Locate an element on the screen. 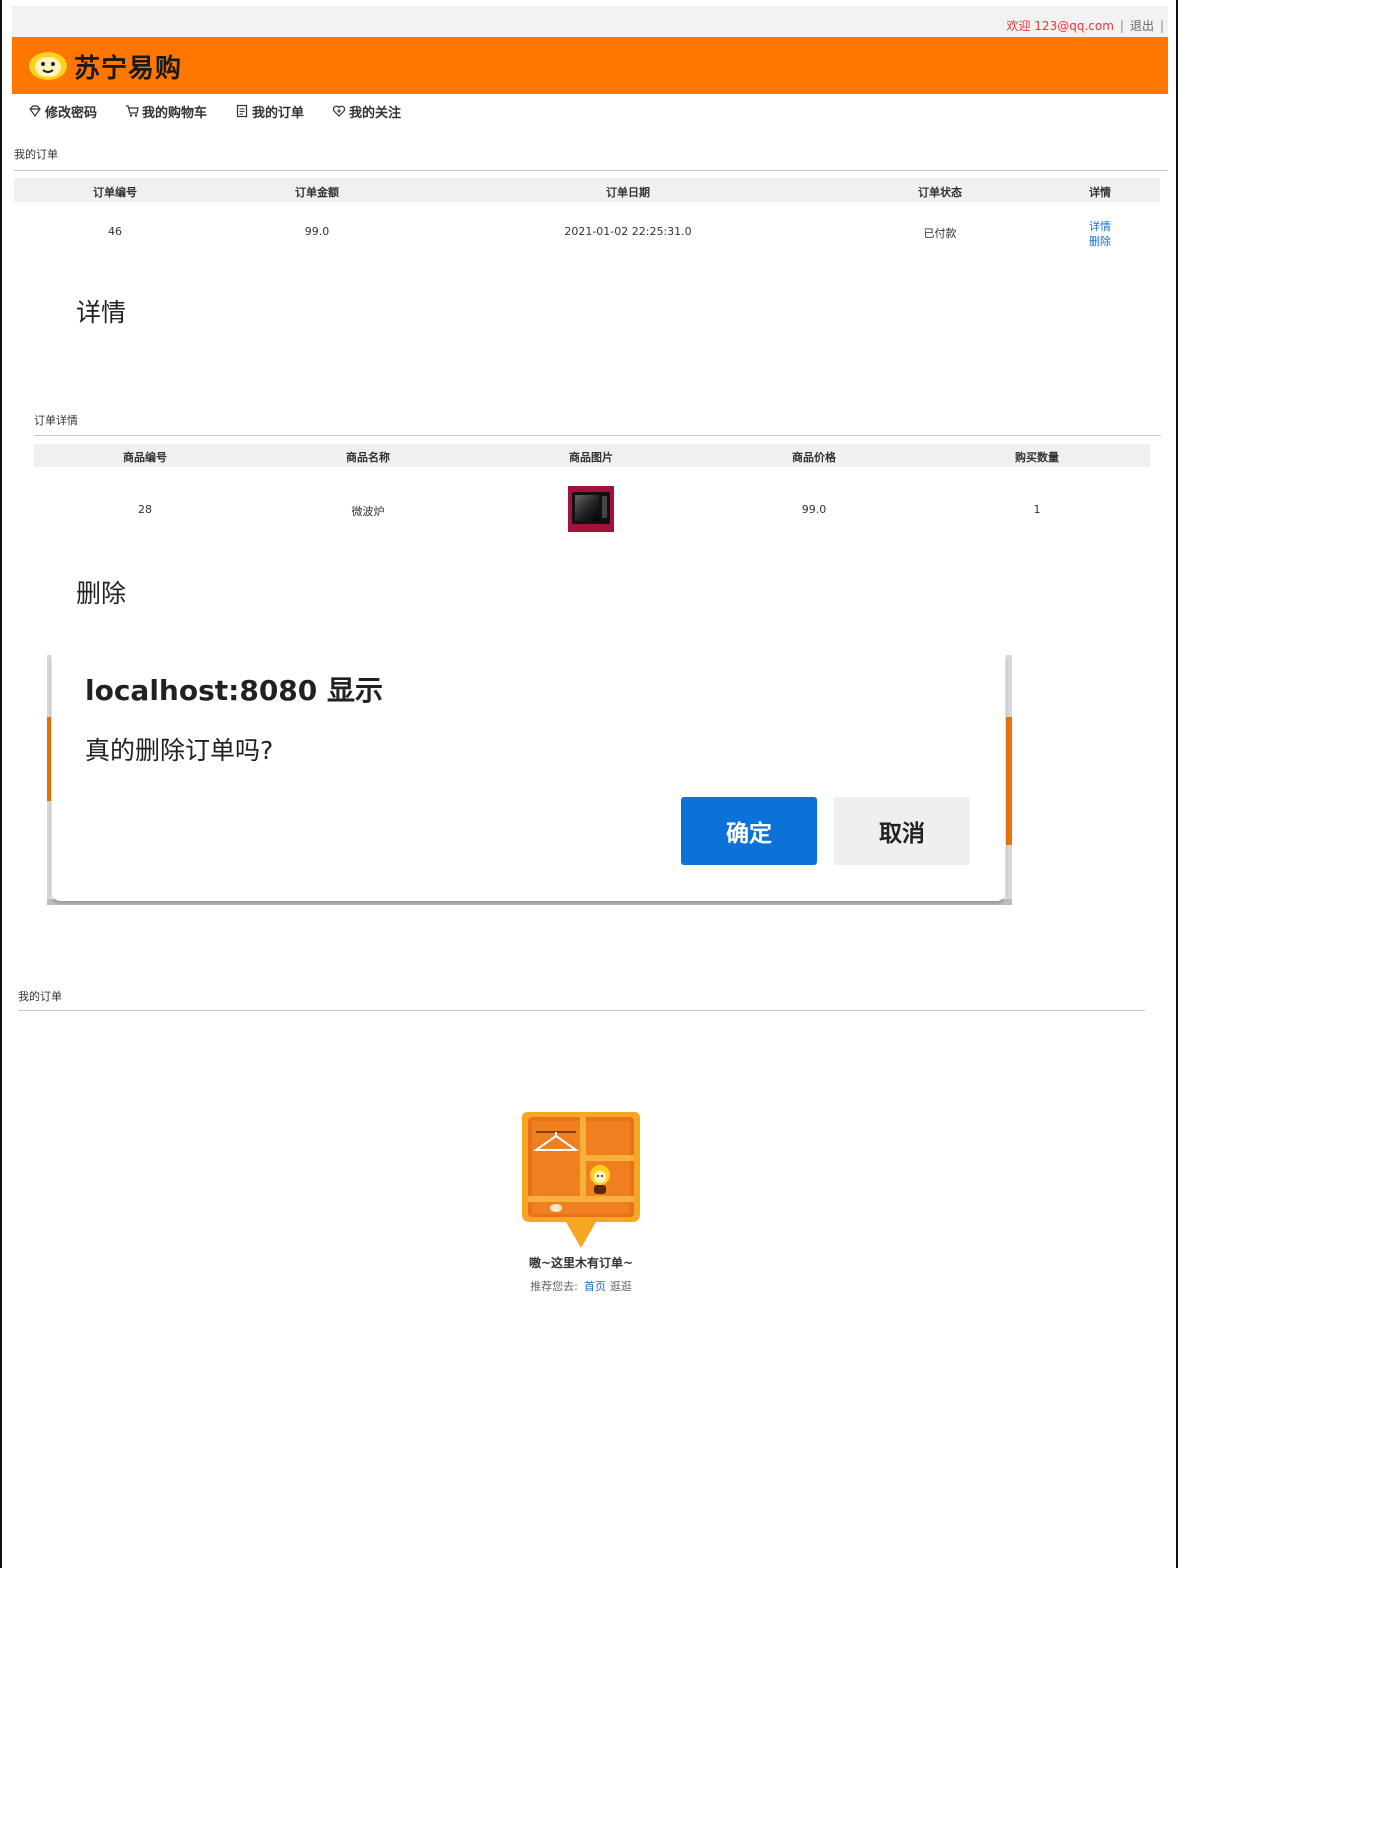 Image resolution: width=1389 pixels, height=1845 pixels. confirm-dialog-screenshot: localhost:8080 显示 真的删除订单吗? 确定 取消 is located at coordinates (529, 780).